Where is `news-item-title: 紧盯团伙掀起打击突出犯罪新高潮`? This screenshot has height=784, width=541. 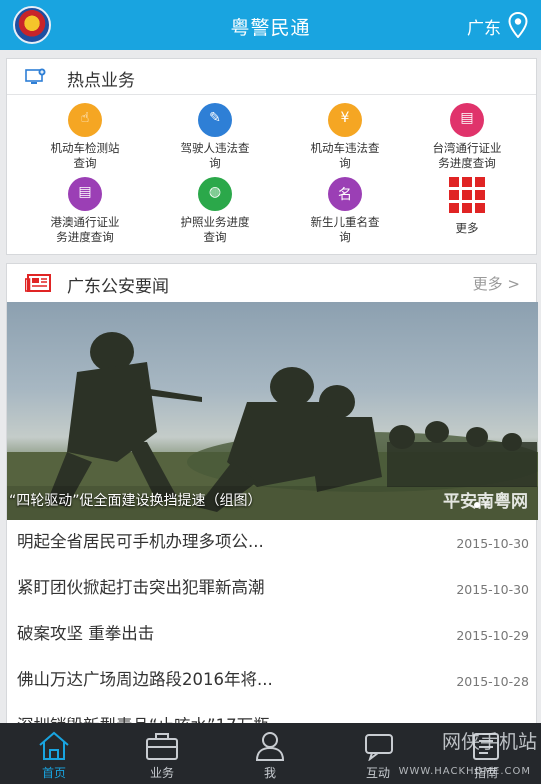
news-item-title: 紧盯团伙掀起打击突出犯罪新高潮 is located at coordinates (141, 587).